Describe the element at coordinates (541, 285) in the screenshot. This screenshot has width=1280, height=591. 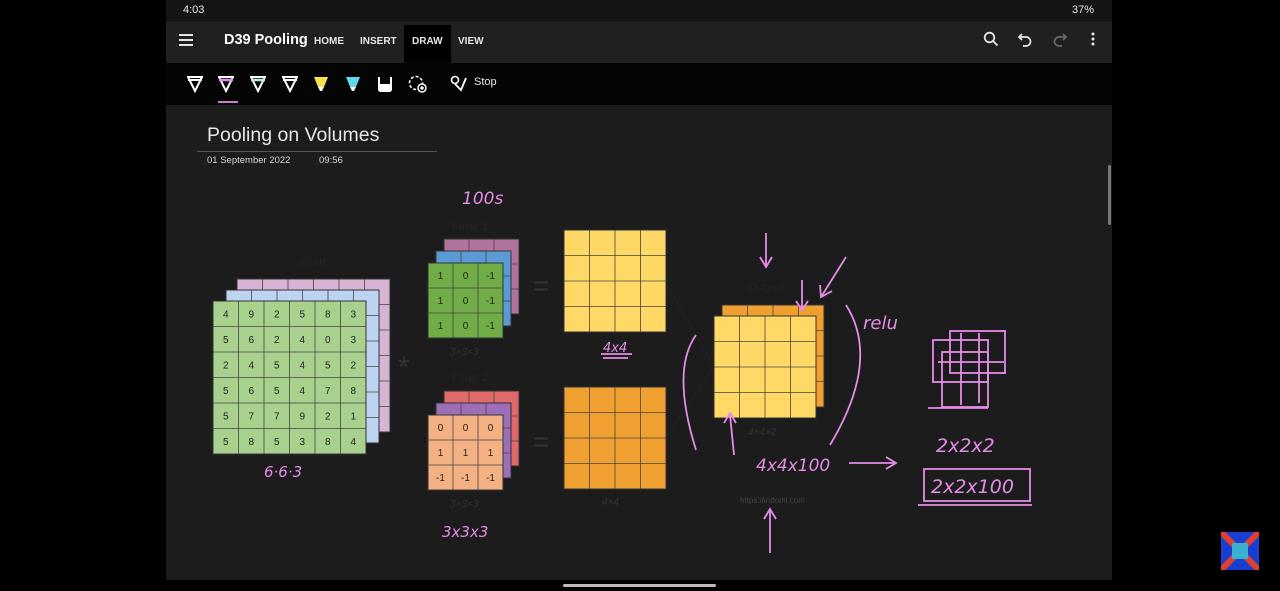
I see `equals-sign-1: =` at that location.